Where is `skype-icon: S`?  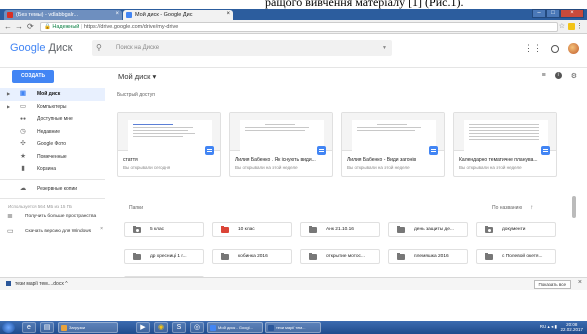
skype-icon: S is located at coordinates (179, 327).